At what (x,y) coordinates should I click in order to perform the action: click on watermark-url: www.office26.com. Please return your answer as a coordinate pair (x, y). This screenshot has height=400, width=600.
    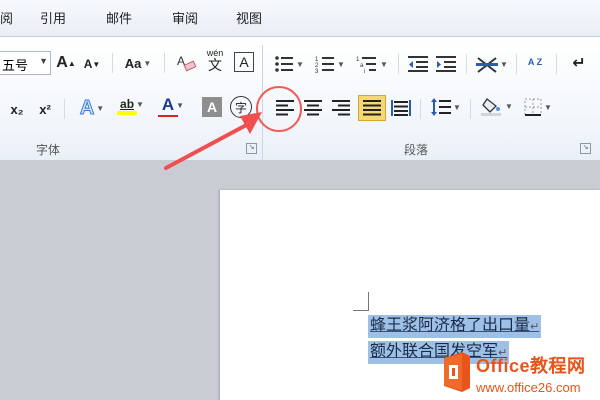
    Looking at the image, I should click on (528, 387).